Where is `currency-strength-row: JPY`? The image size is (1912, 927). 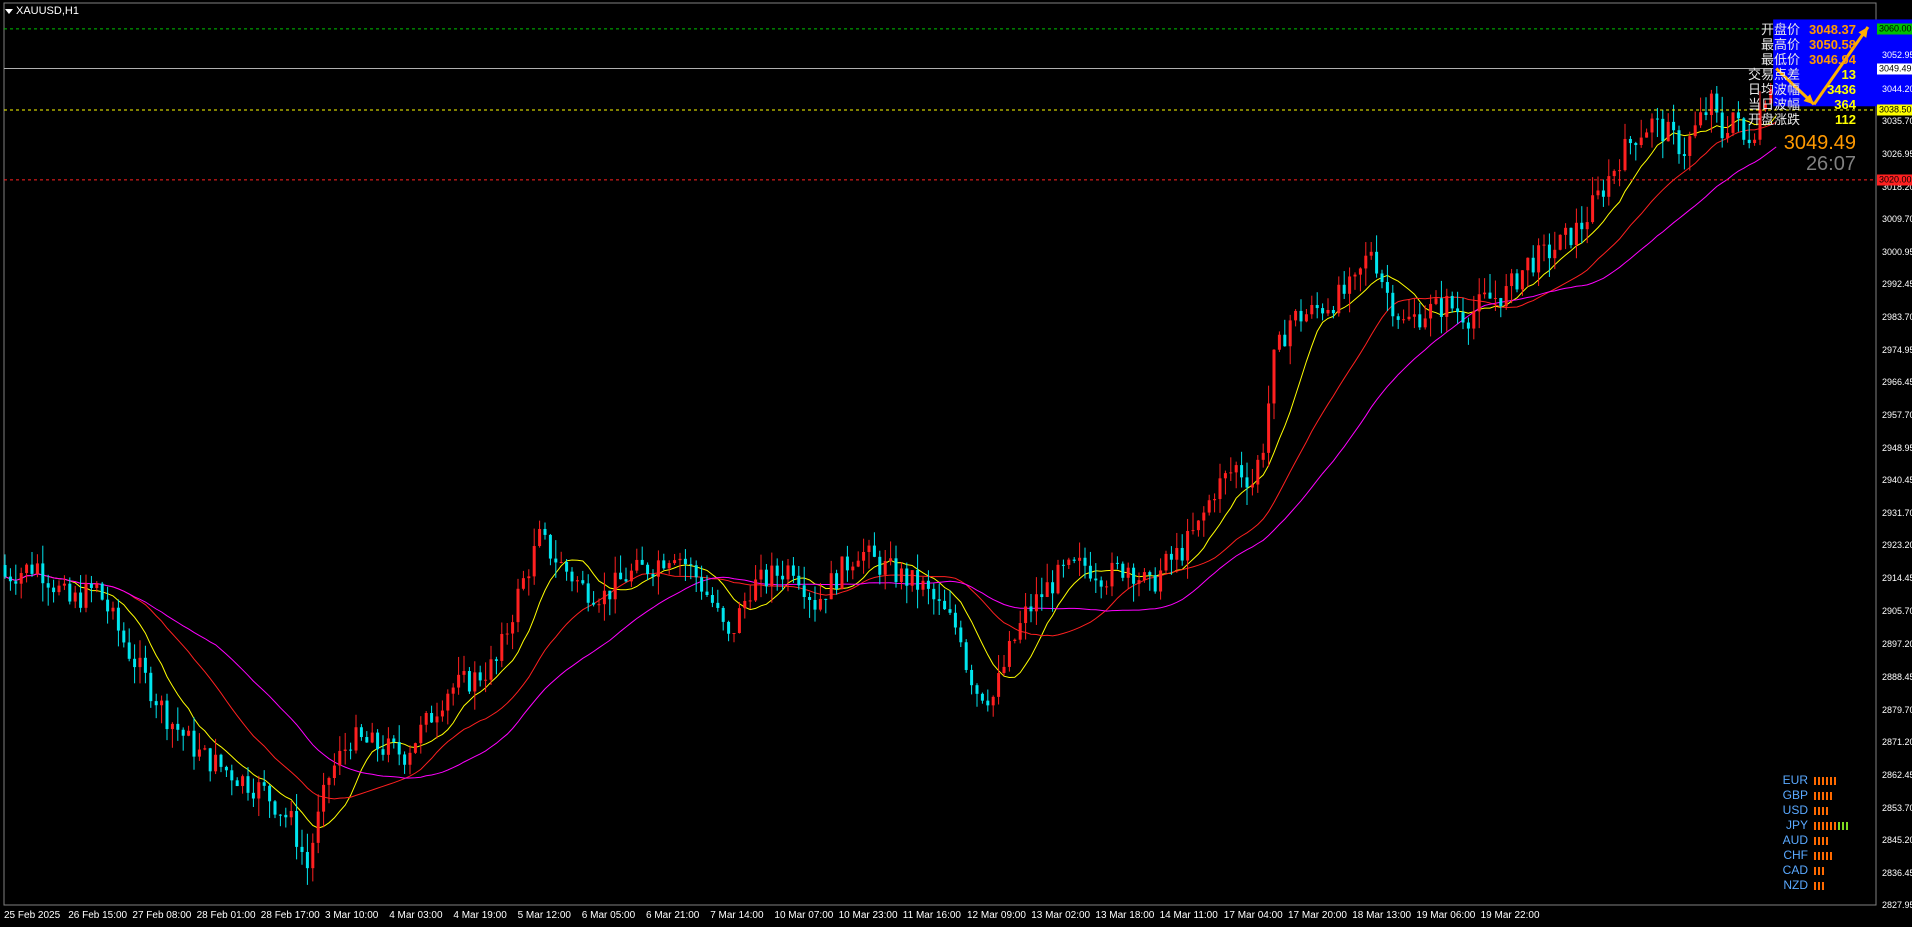 currency-strength-row: JPY is located at coordinates (1818, 825).